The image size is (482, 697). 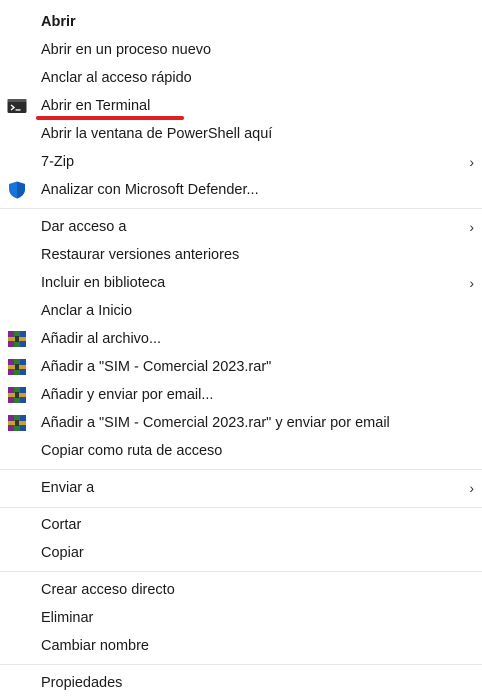 What do you see at coordinates (84, 227) in the screenshot?
I see `menu-item-label: Dar acceso a` at bounding box center [84, 227].